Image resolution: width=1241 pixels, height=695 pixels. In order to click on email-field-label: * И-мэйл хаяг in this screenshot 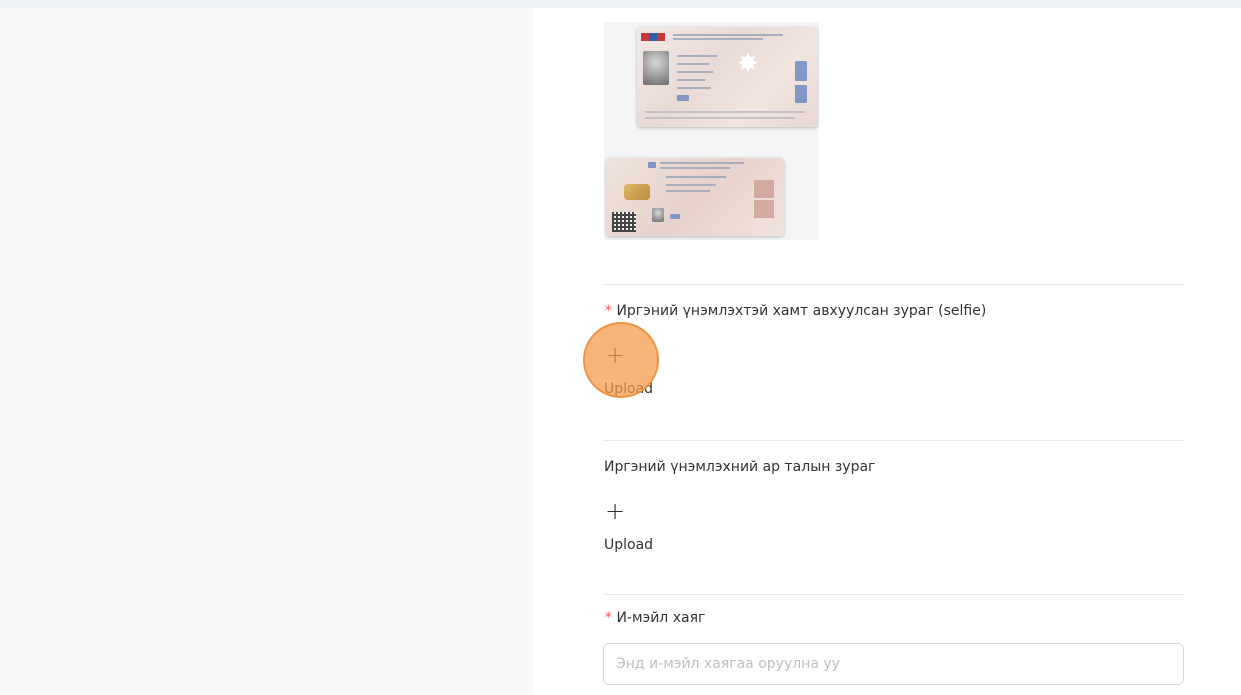, I will do `click(654, 618)`.